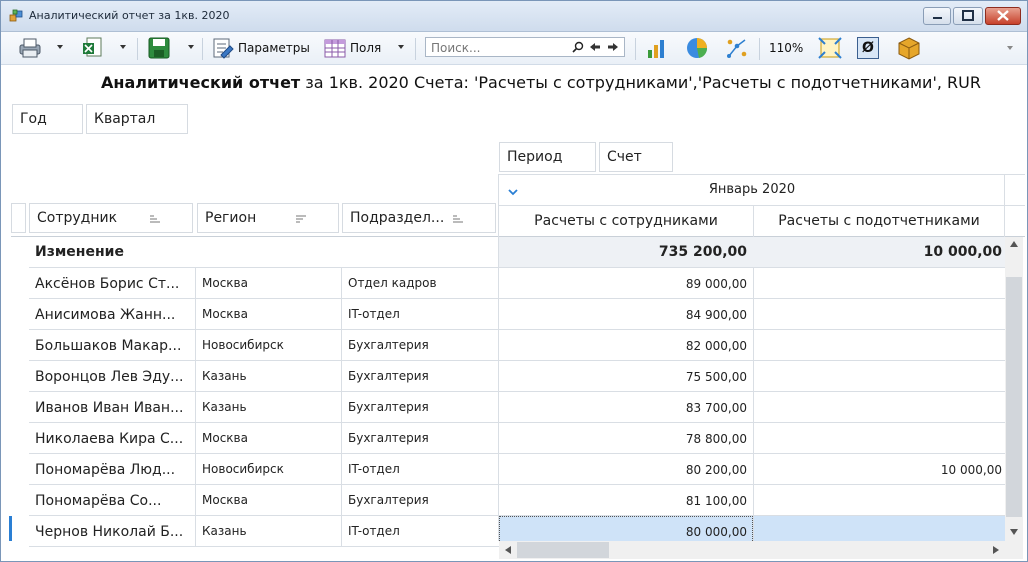 This screenshot has width=1028, height=562. What do you see at coordinates (623, 439) in the screenshot?
I see `value-cell-acc1: 78 800,00` at bounding box center [623, 439].